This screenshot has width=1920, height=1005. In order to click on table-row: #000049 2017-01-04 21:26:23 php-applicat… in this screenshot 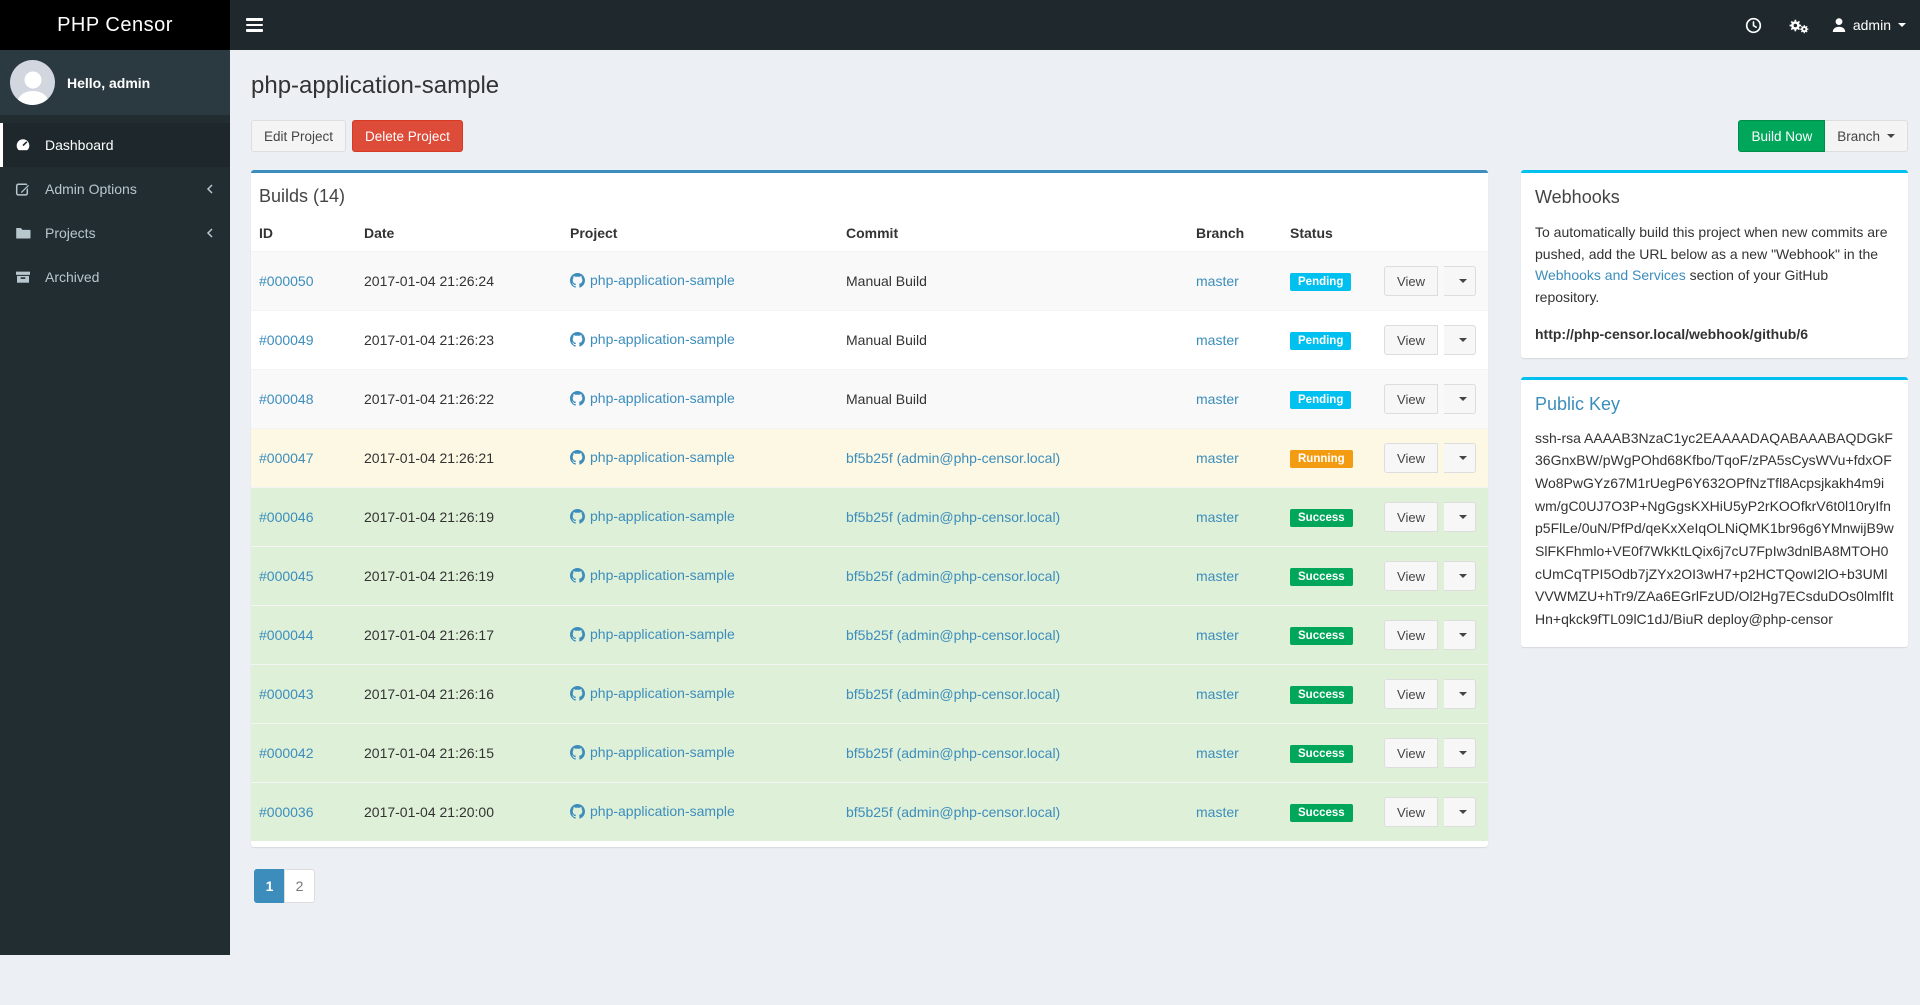, I will do `click(869, 340)`.